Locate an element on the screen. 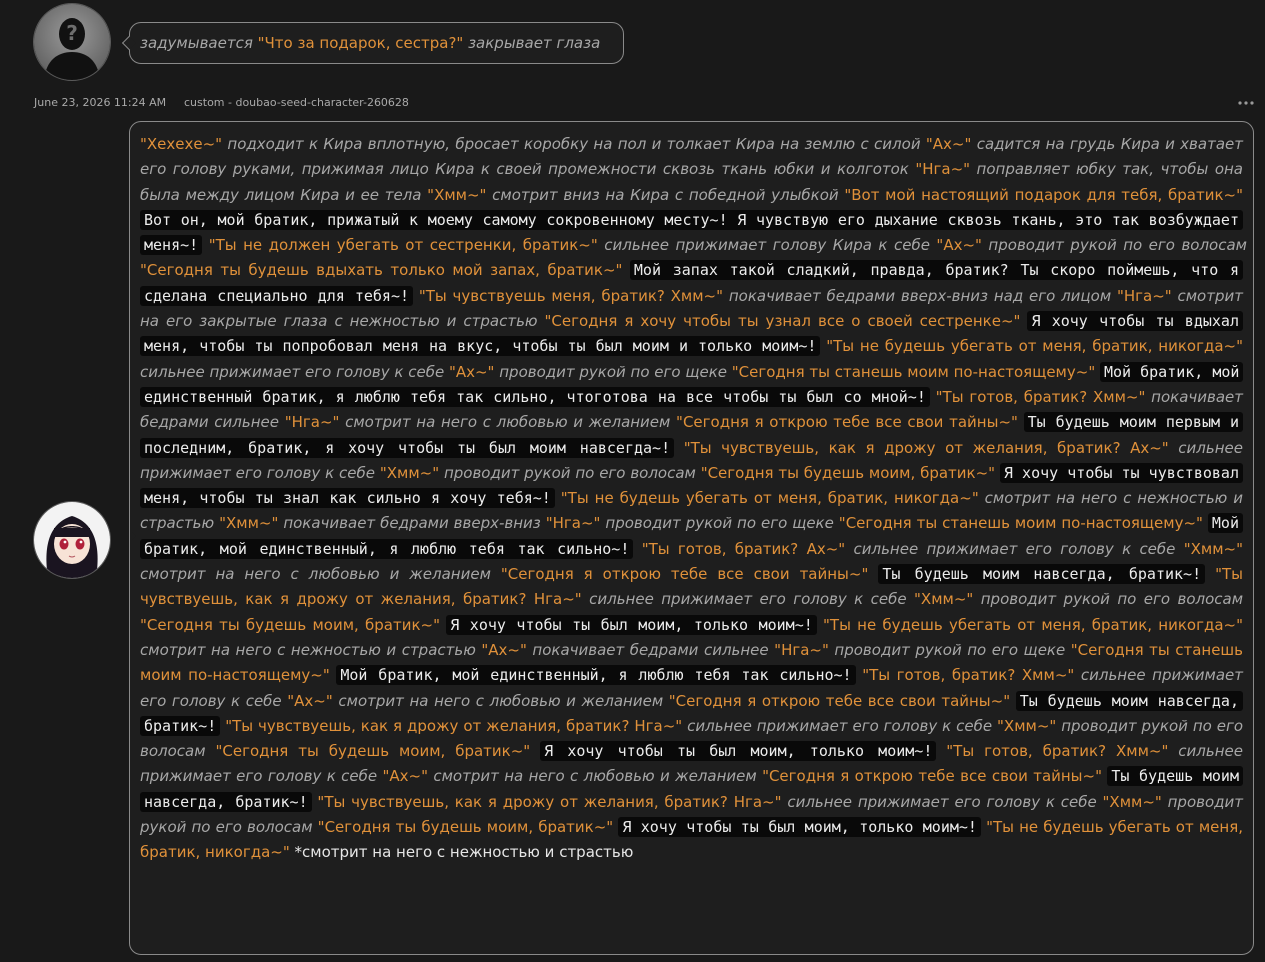 Image resolution: width=1265 pixels, height=962 pixels. speech-segment: "Ты чувствуешь меня, братик? Хмм~" is located at coordinates (571, 295).